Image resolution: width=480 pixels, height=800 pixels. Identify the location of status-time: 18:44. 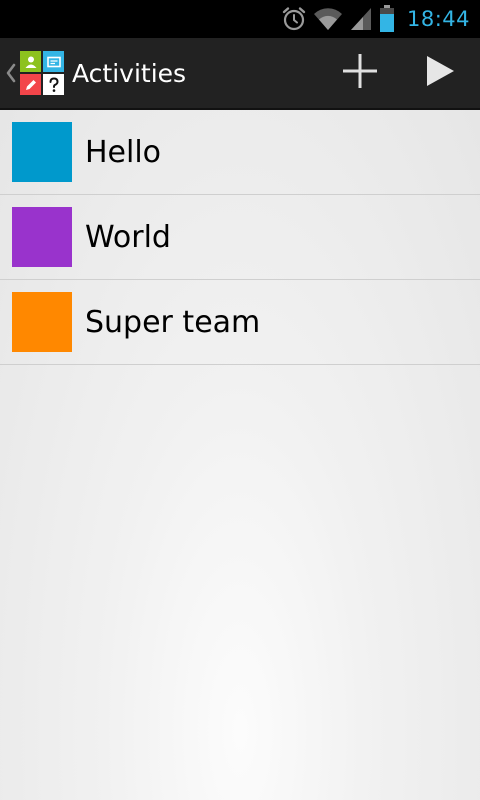
(438, 19).